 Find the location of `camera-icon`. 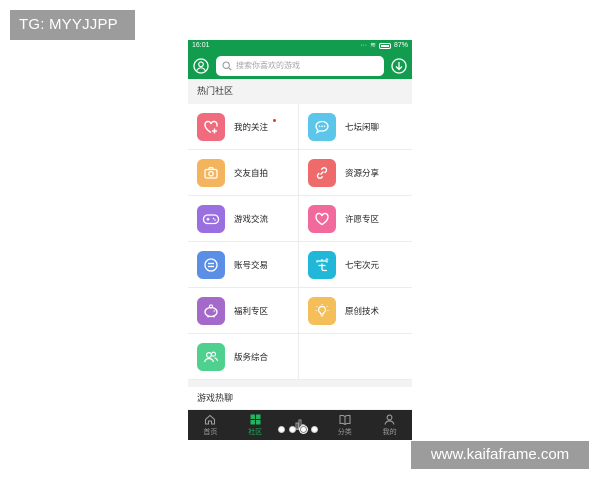

camera-icon is located at coordinates (211, 172).